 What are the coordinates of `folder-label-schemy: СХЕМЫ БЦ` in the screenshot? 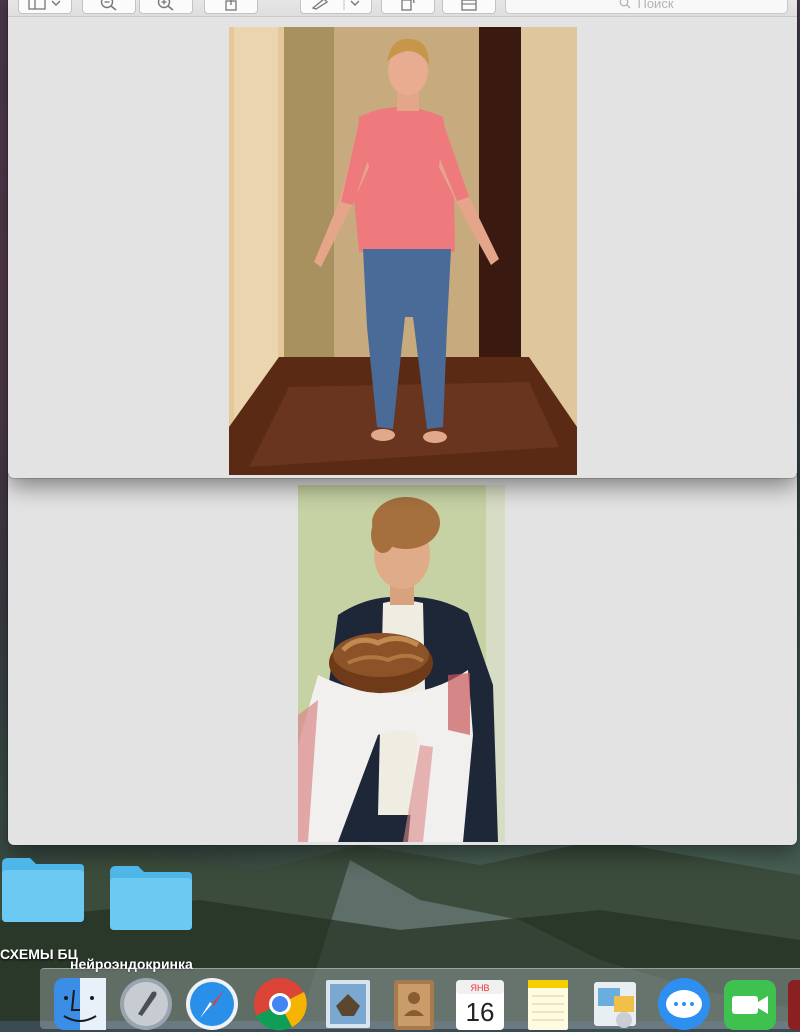 It's located at (39, 954).